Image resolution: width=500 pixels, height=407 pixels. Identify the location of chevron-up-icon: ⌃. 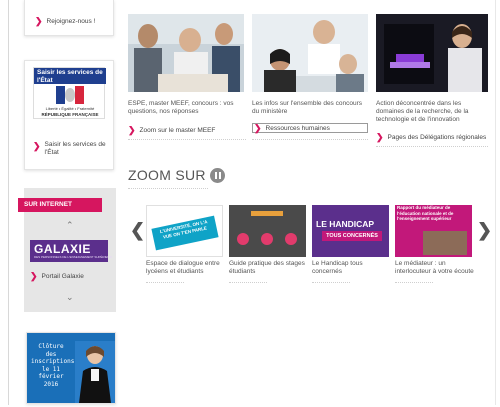
(70, 225).